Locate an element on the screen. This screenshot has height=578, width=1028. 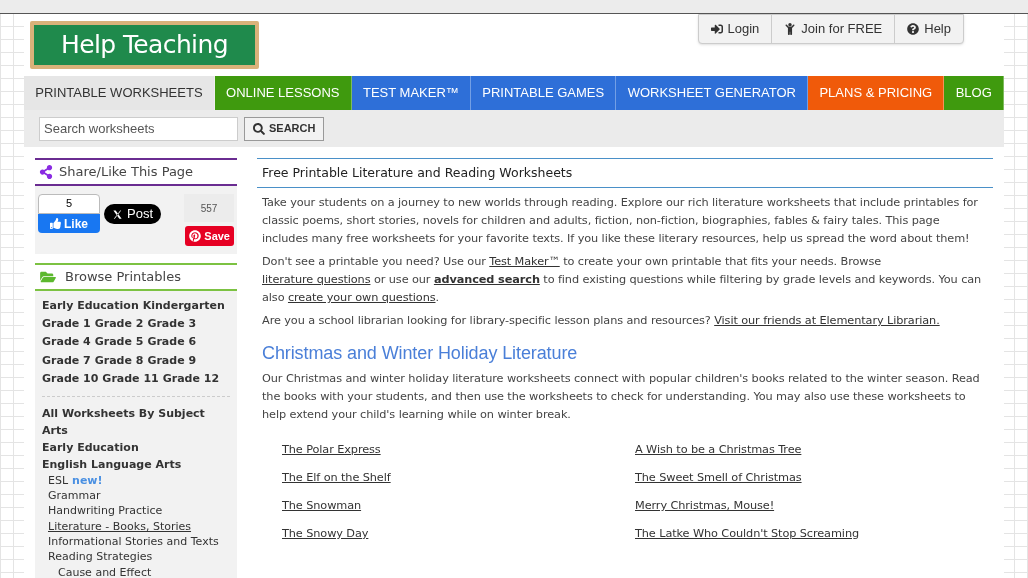
text-link: literature questions is located at coordinates (316, 279).